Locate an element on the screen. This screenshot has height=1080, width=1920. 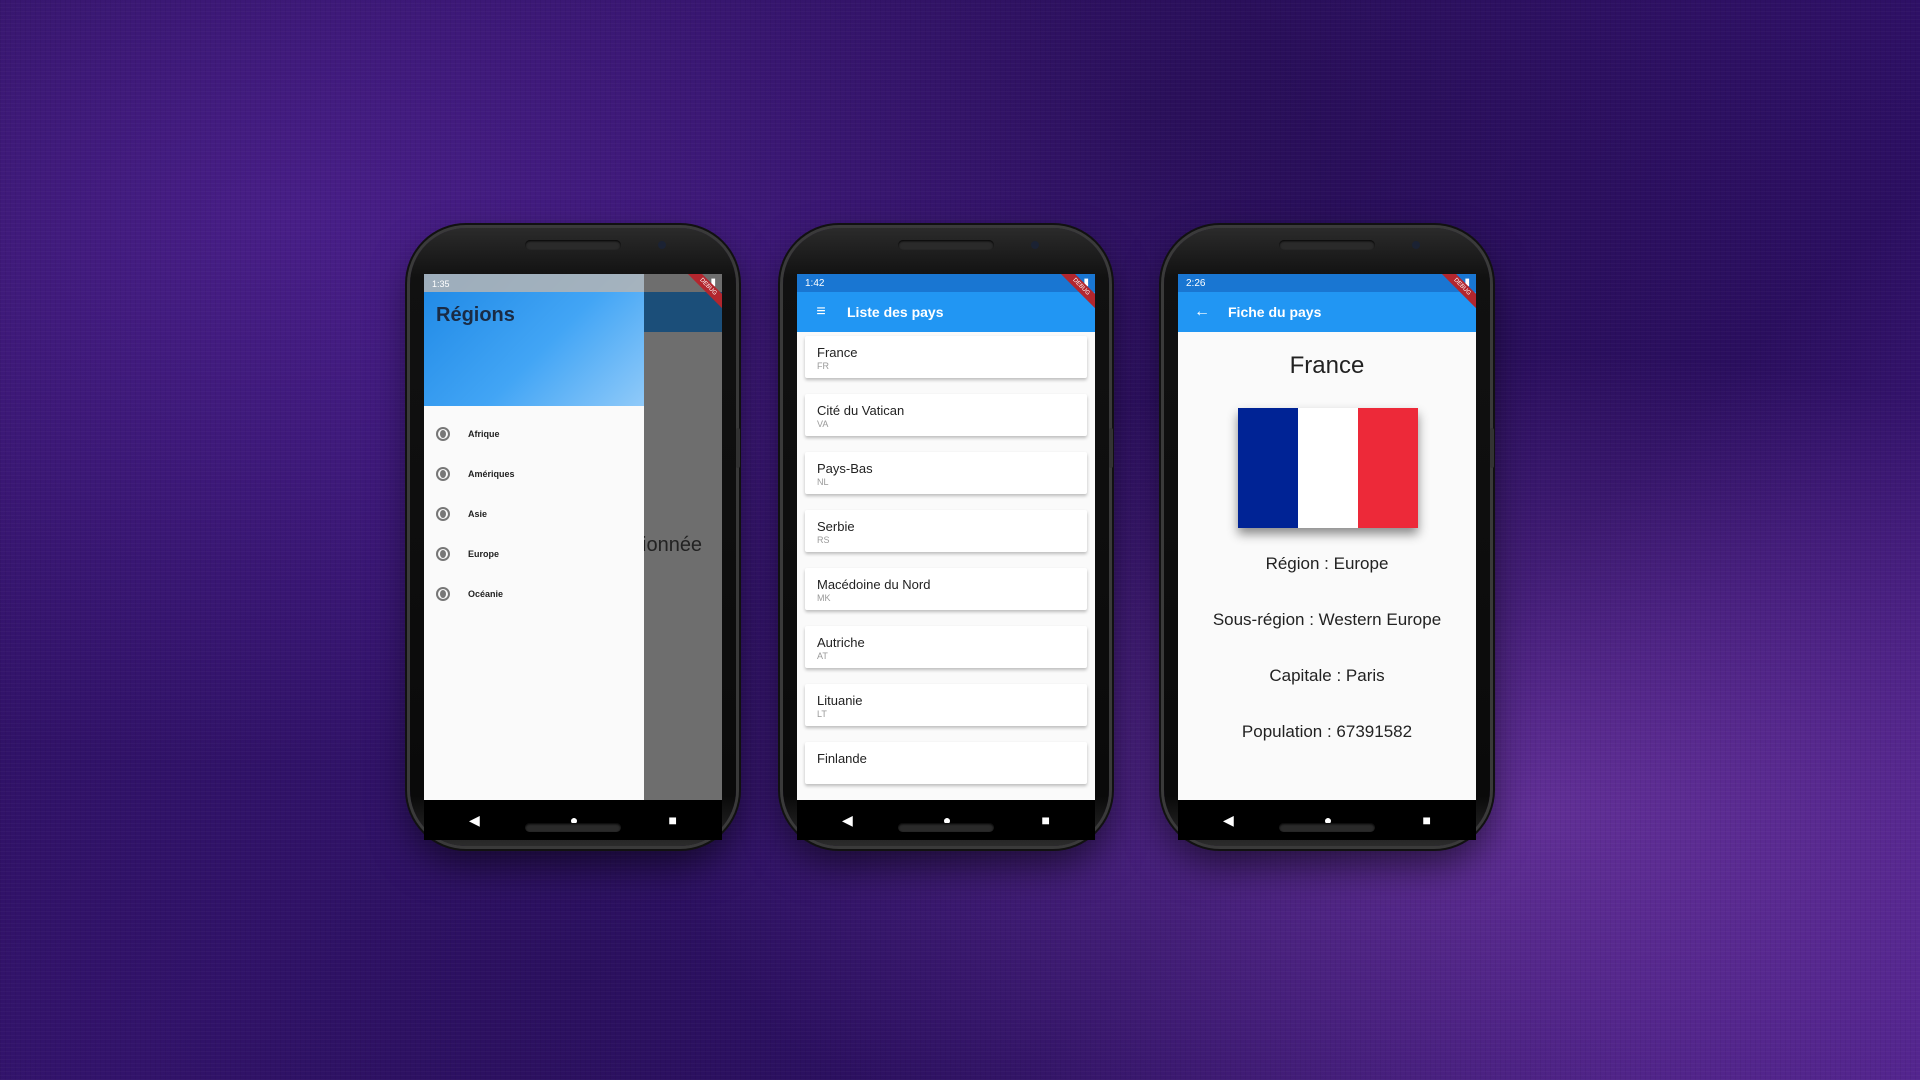
drawer-item-oceanie: Océanie is located at coordinates (534, 594).